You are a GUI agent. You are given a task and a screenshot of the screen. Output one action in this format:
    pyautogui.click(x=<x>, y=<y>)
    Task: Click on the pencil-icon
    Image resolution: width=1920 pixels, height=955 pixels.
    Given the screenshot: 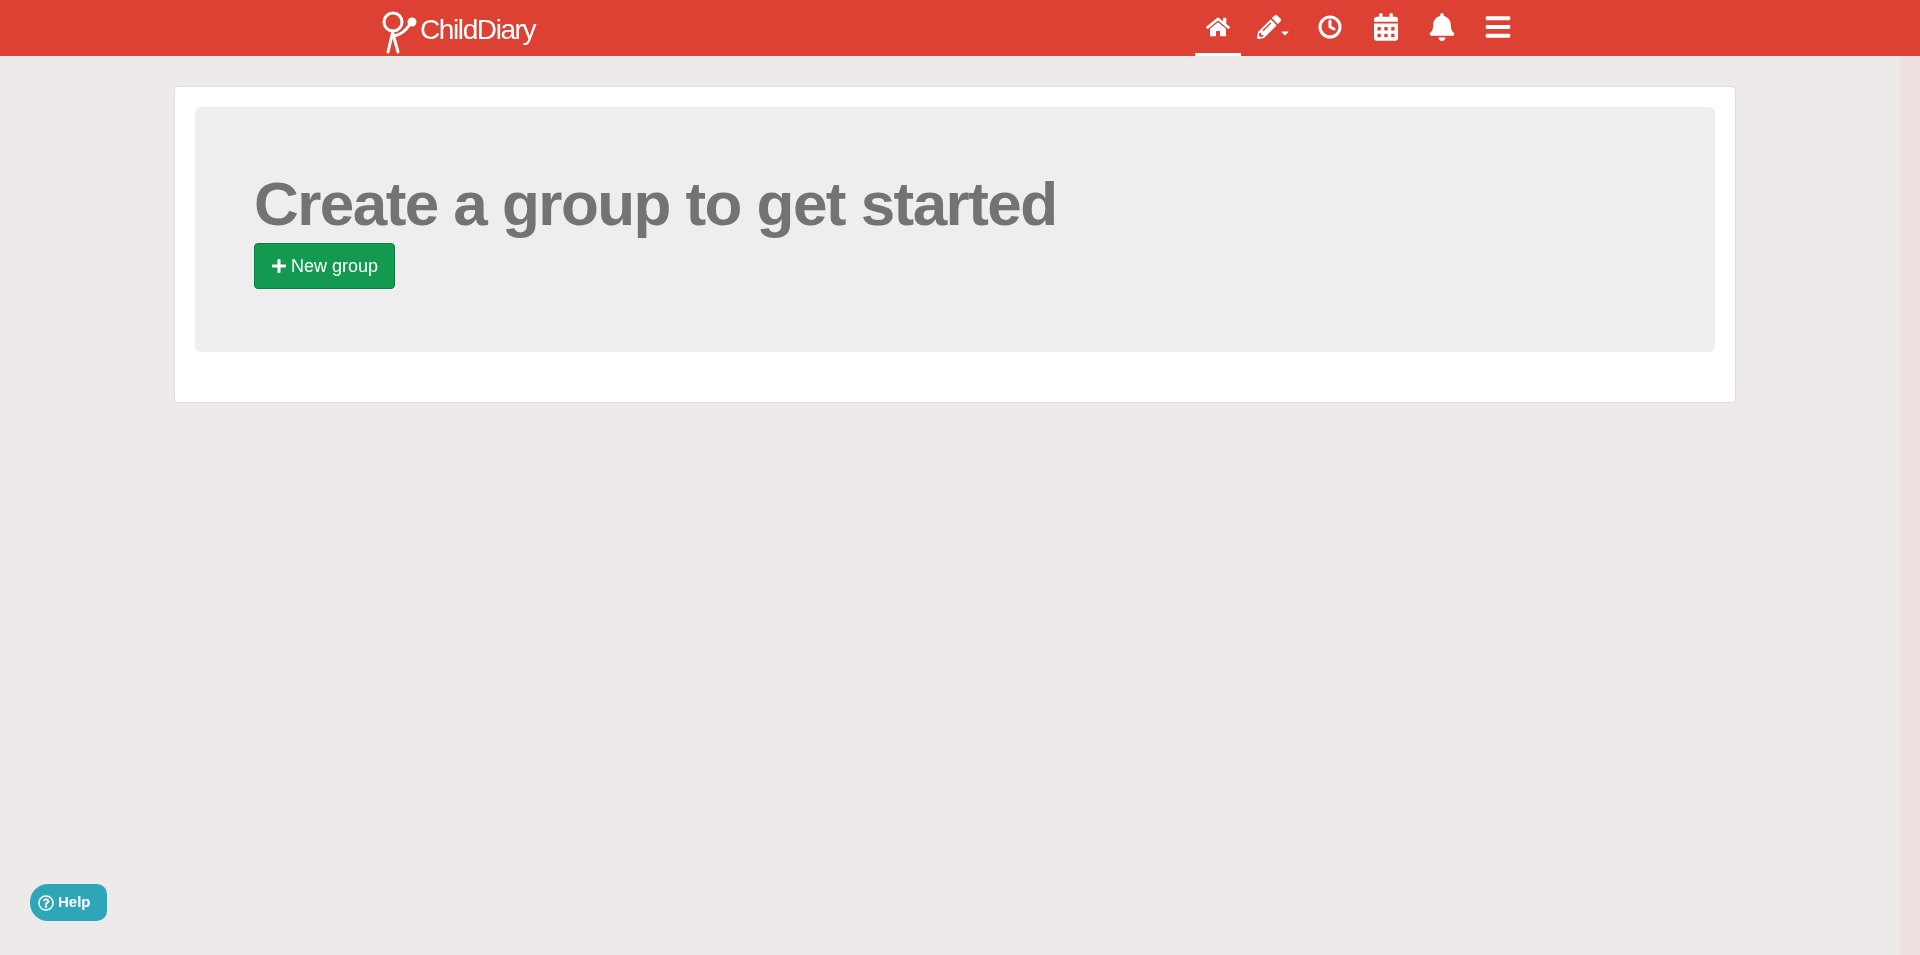 What is the action you would take?
    pyautogui.click(x=1269, y=26)
    